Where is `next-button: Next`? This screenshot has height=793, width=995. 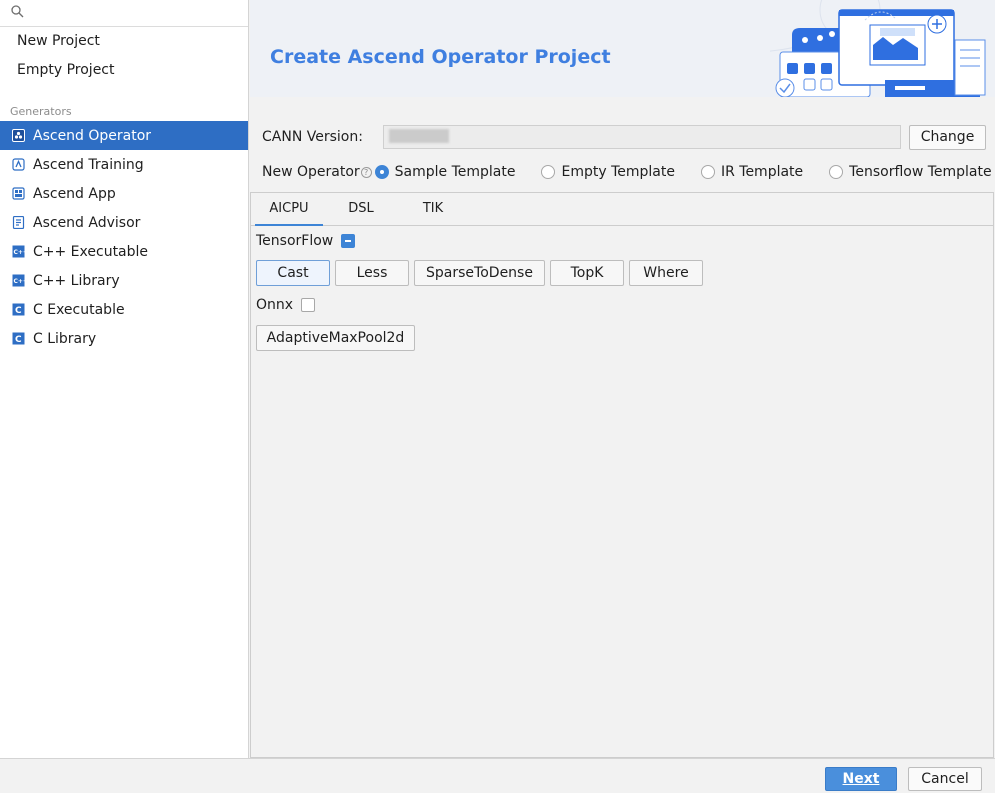
next-button: Next is located at coordinates (861, 779).